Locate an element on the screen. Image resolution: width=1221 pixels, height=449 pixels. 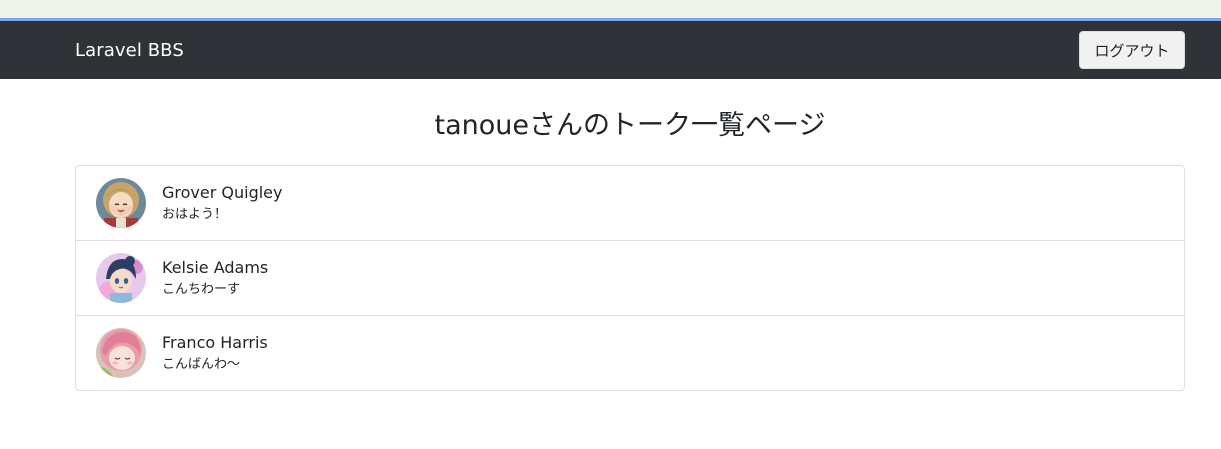
talk-texts: Franco Harris こんばんわ〜 is located at coordinates (215, 353).